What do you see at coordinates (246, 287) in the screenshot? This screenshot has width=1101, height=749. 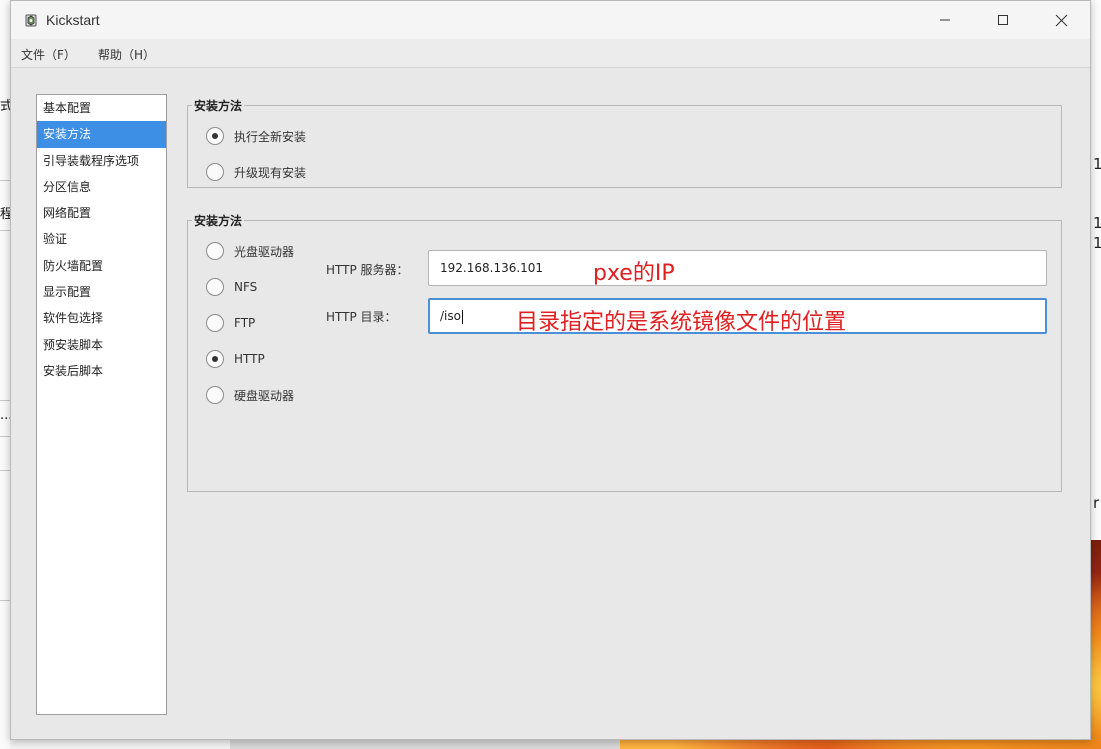 I see `radio-label: NFS` at bounding box center [246, 287].